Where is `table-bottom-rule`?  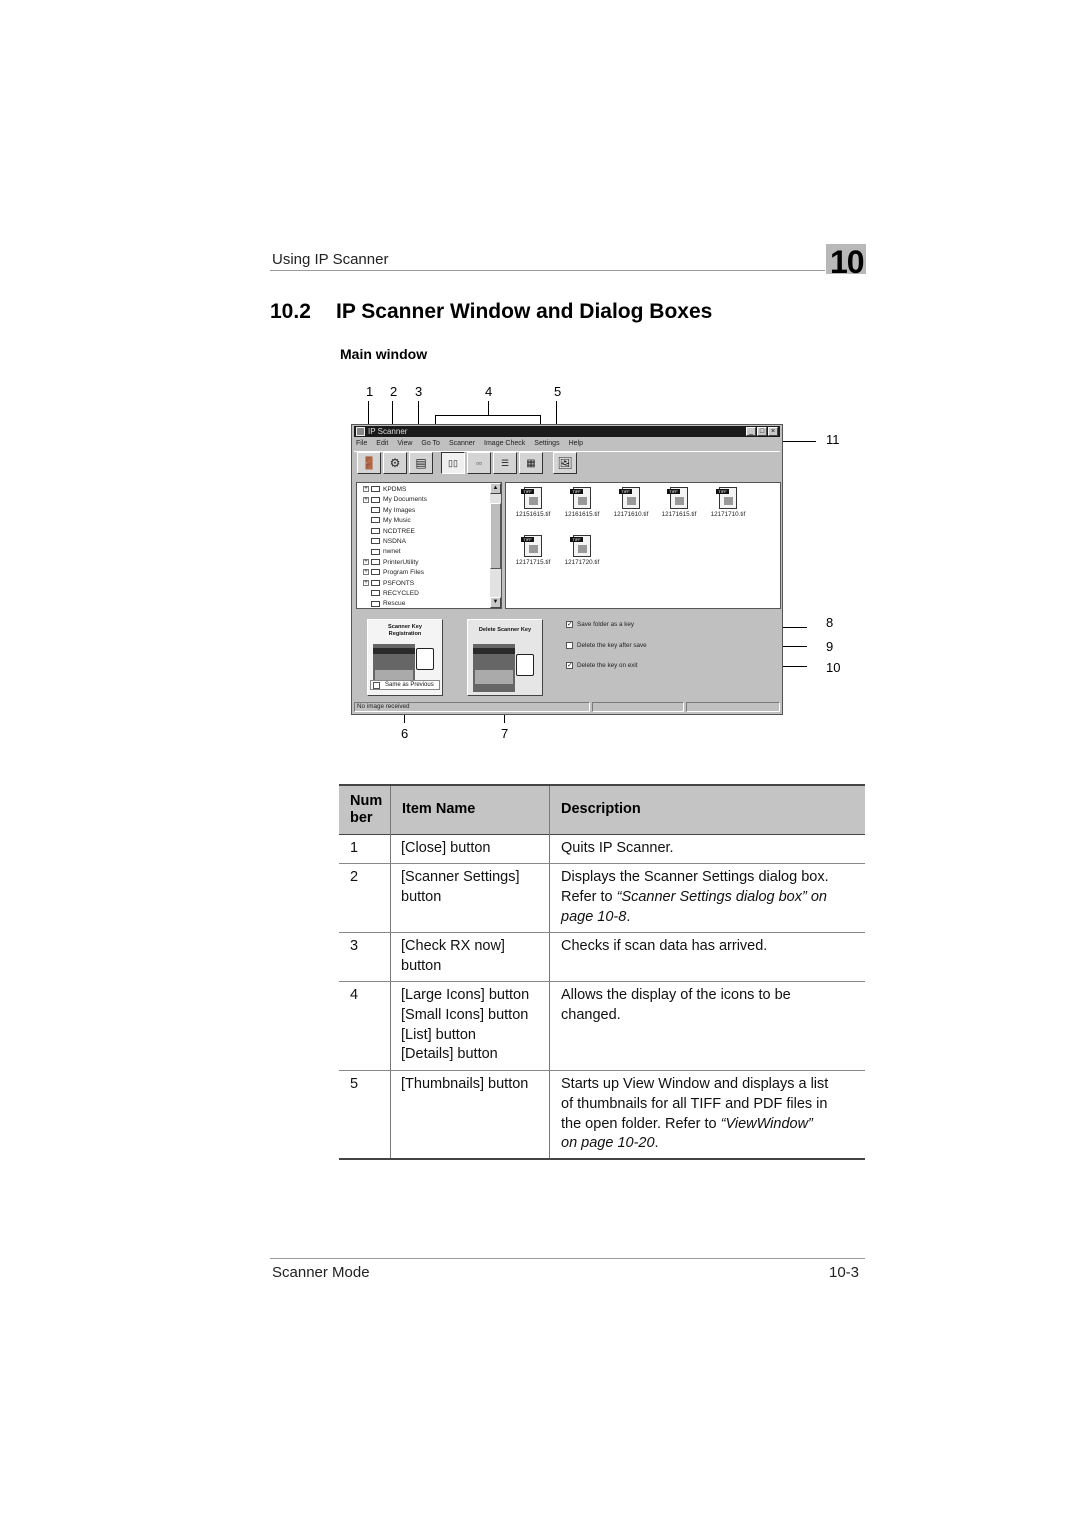 table-bottom-rule is located at coordinates (602, 1159).